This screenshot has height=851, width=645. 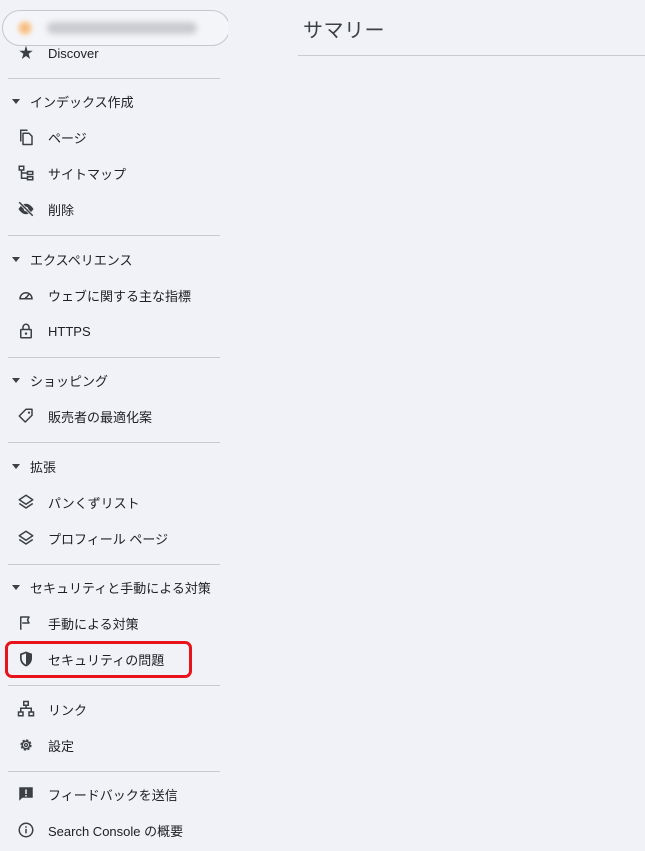 I want to click on sidebar-item-settings: 設定, so click(x=114, y=745).